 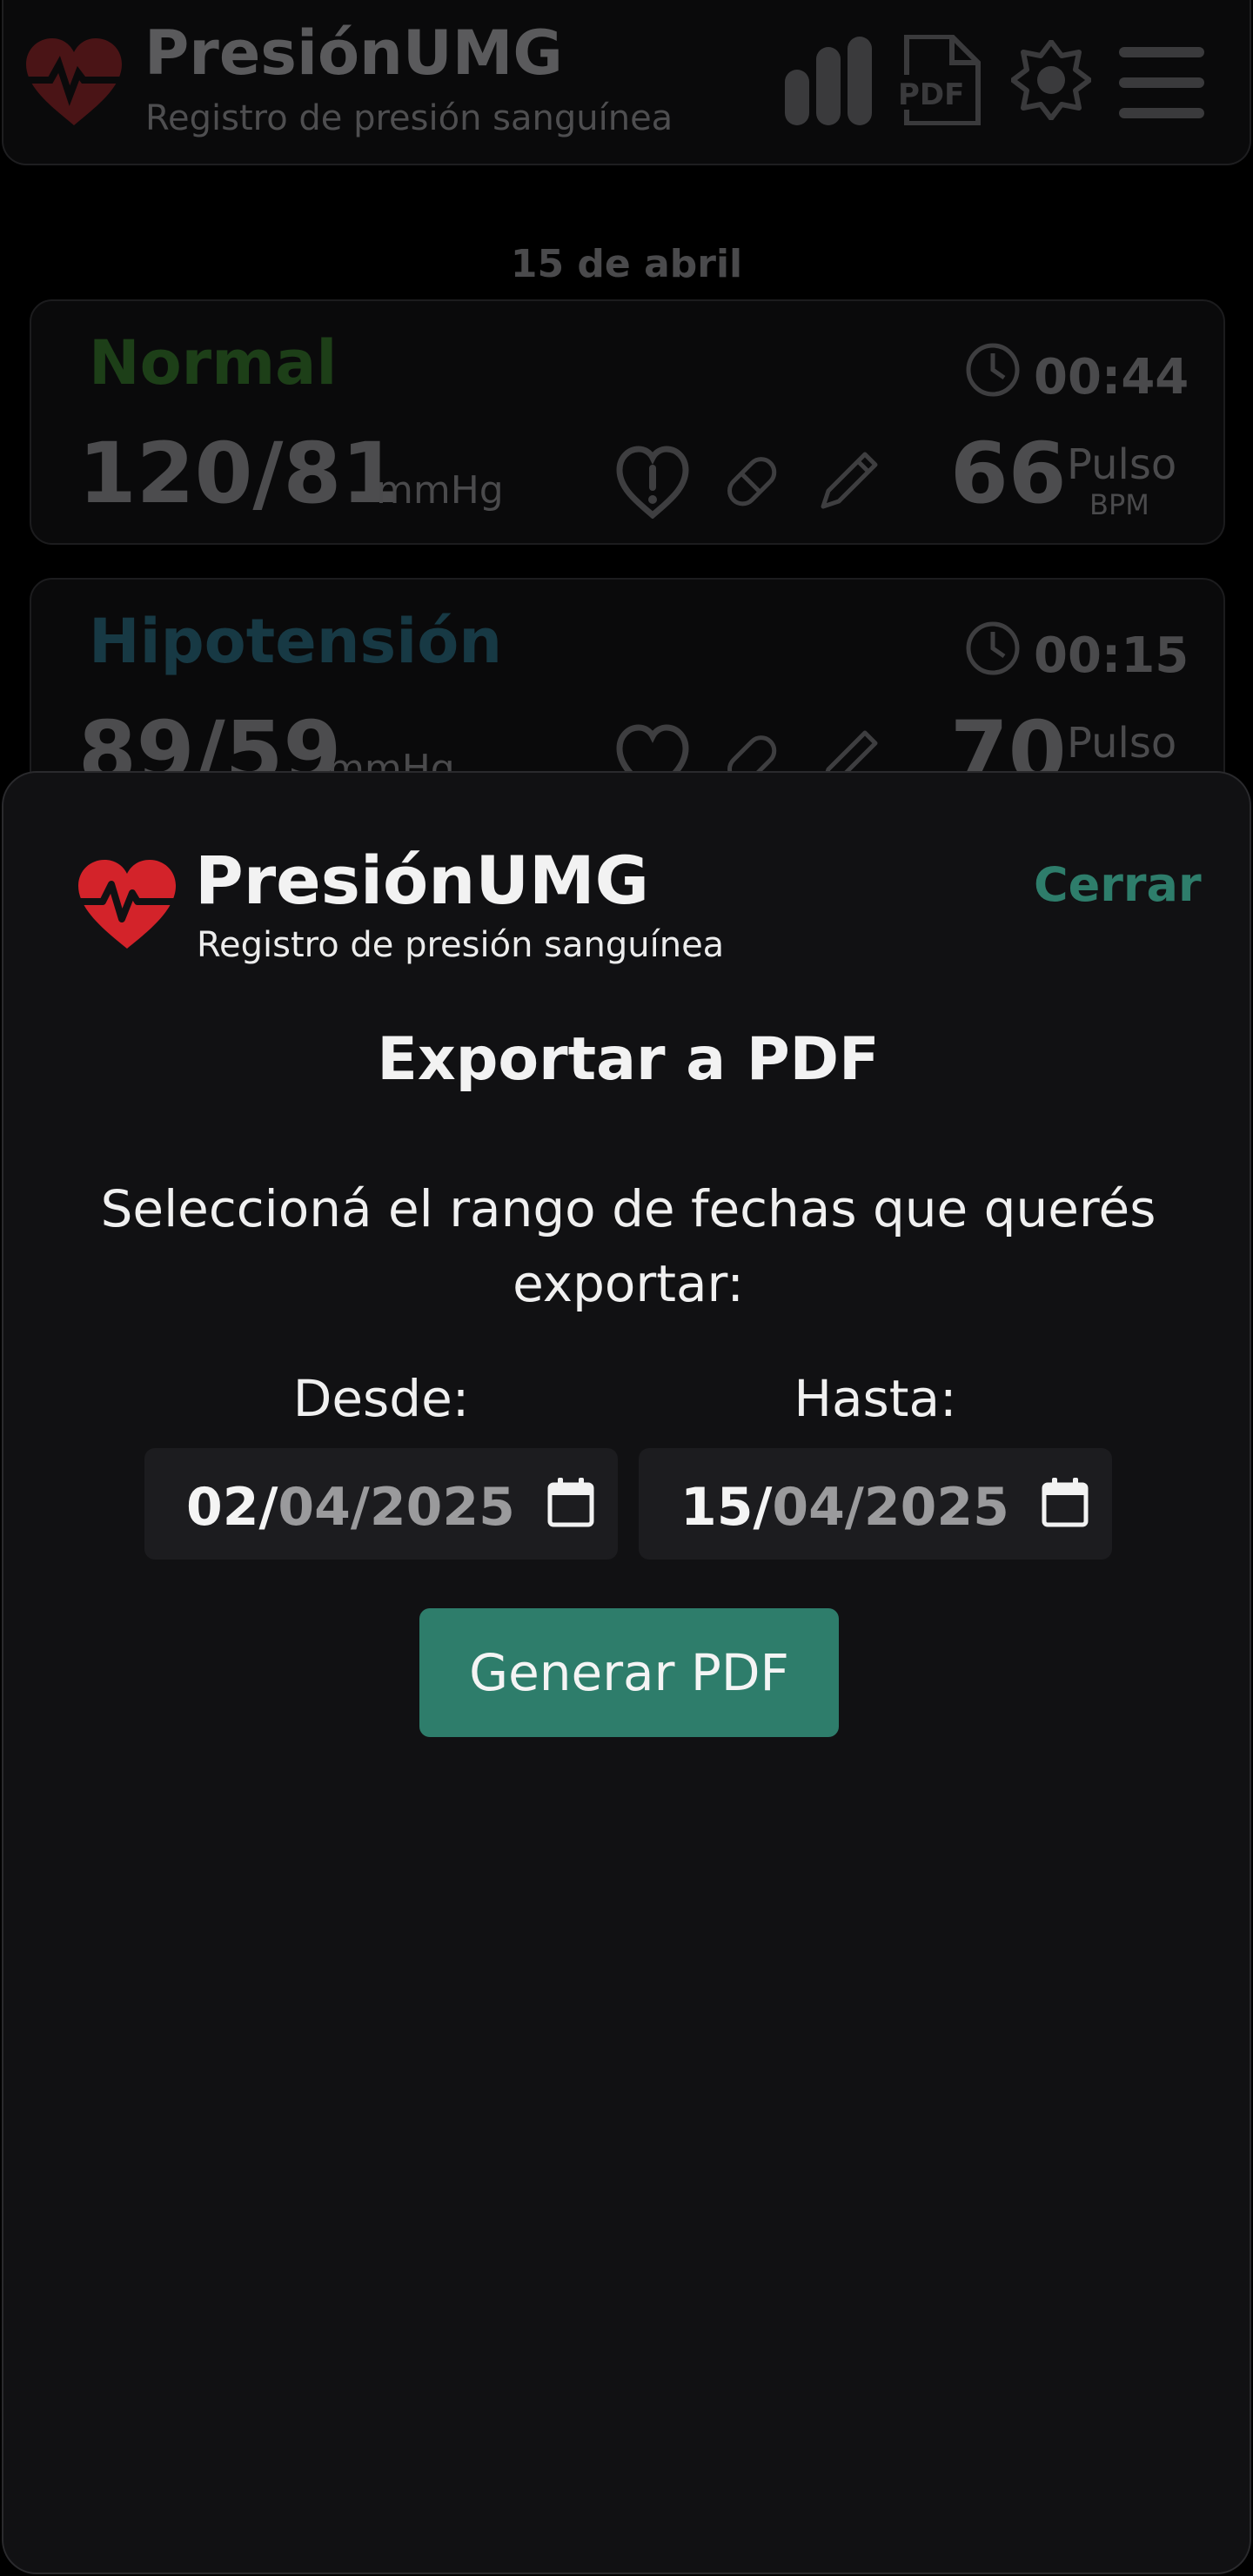 I want to click on sheet-app-title: PresiónUMG, so click(x=422, y=880).